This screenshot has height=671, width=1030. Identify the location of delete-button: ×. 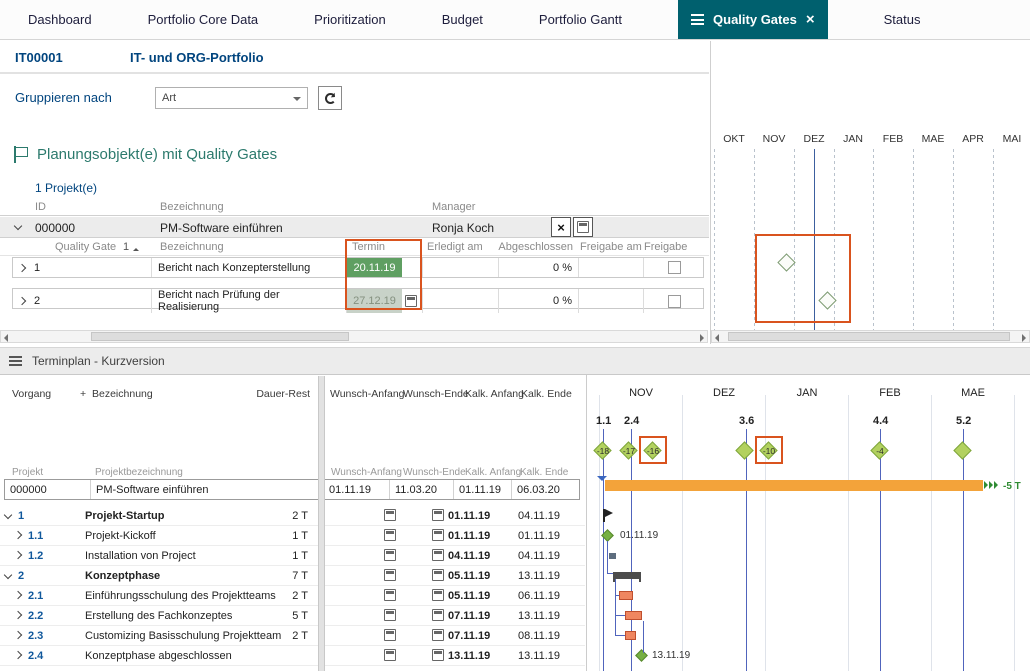
(561, 227).